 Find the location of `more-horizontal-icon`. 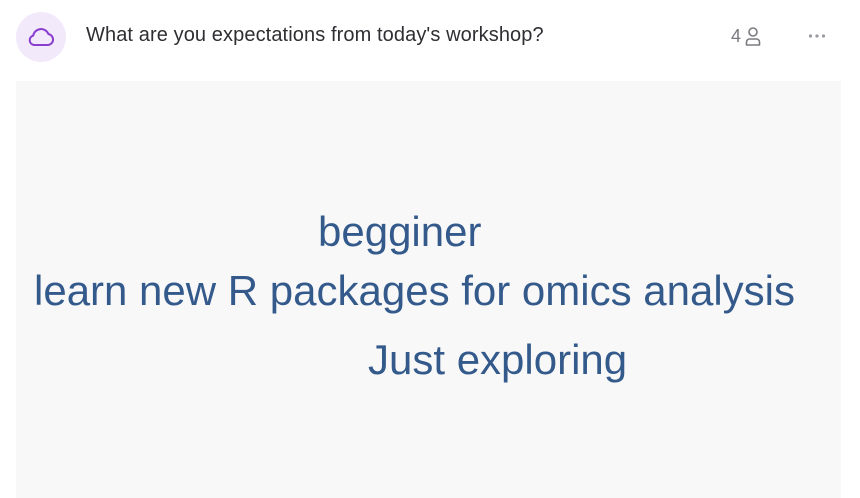

more-horizontal-icon is located at coordinates (817, 36).